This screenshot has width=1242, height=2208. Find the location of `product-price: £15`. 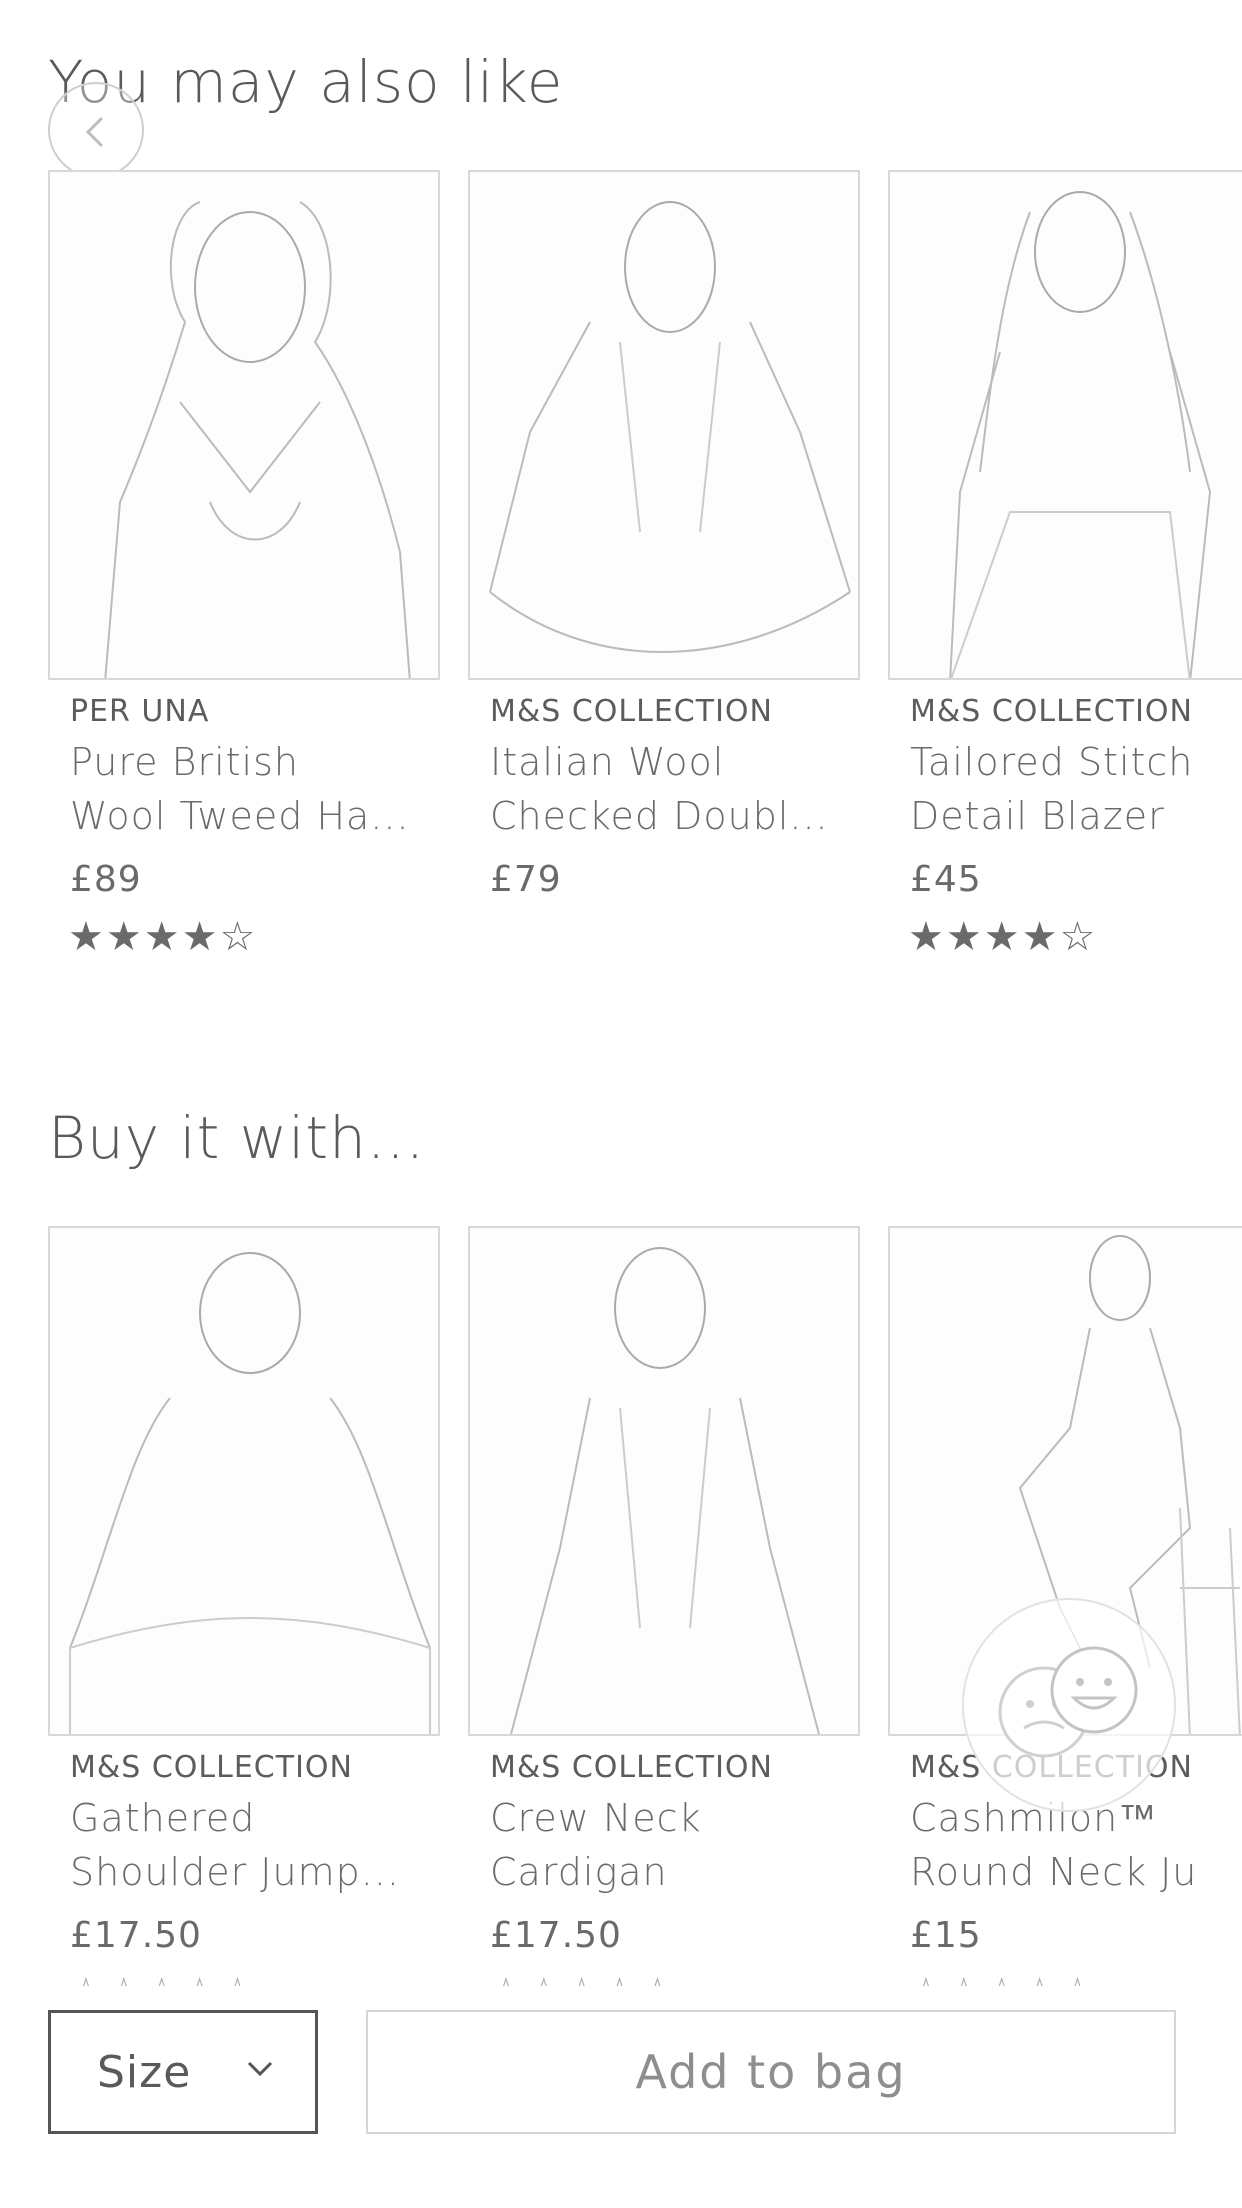

product-price: £15 is located at coordinates (946, 1935).